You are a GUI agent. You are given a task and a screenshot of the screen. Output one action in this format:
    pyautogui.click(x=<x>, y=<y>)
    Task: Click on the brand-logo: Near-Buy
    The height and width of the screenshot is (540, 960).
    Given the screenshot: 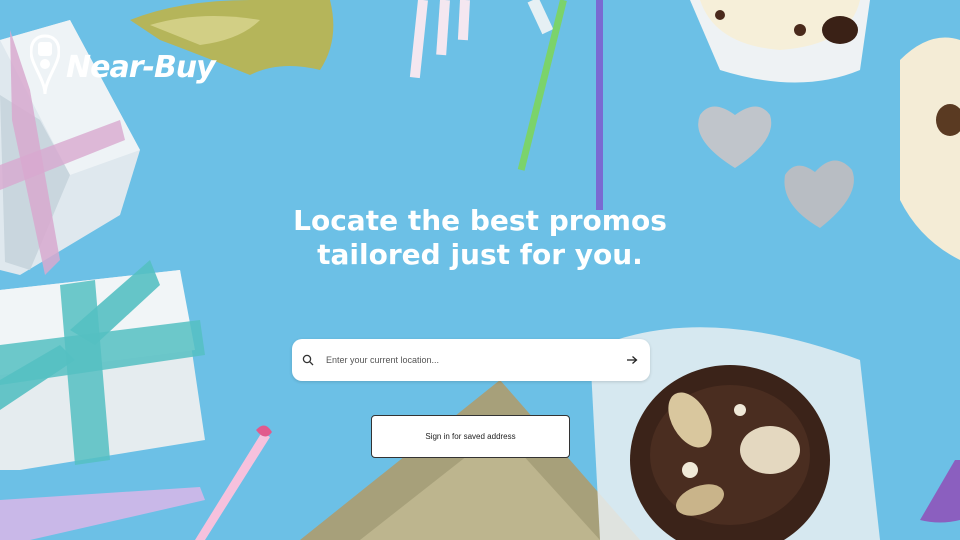 What is the action you would take?
    pyautogui.click(x=122, y=67)
    